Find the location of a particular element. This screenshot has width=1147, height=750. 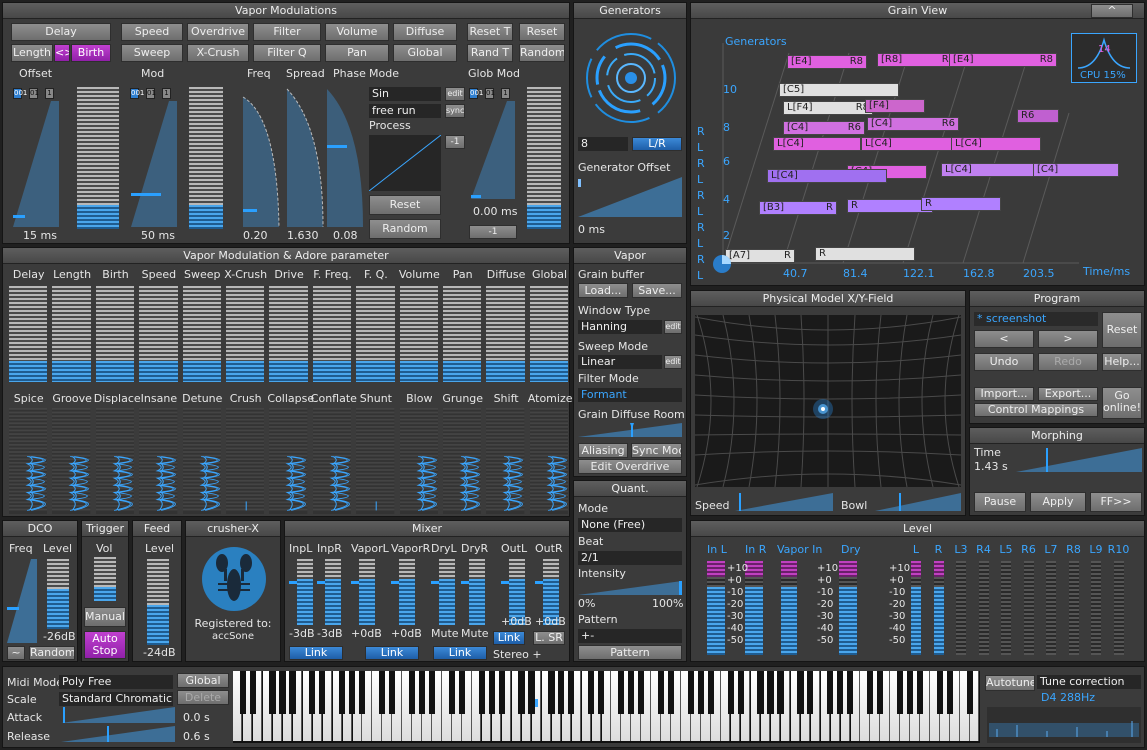

vapor-link-button: Link is located at coordinates (392, 653).